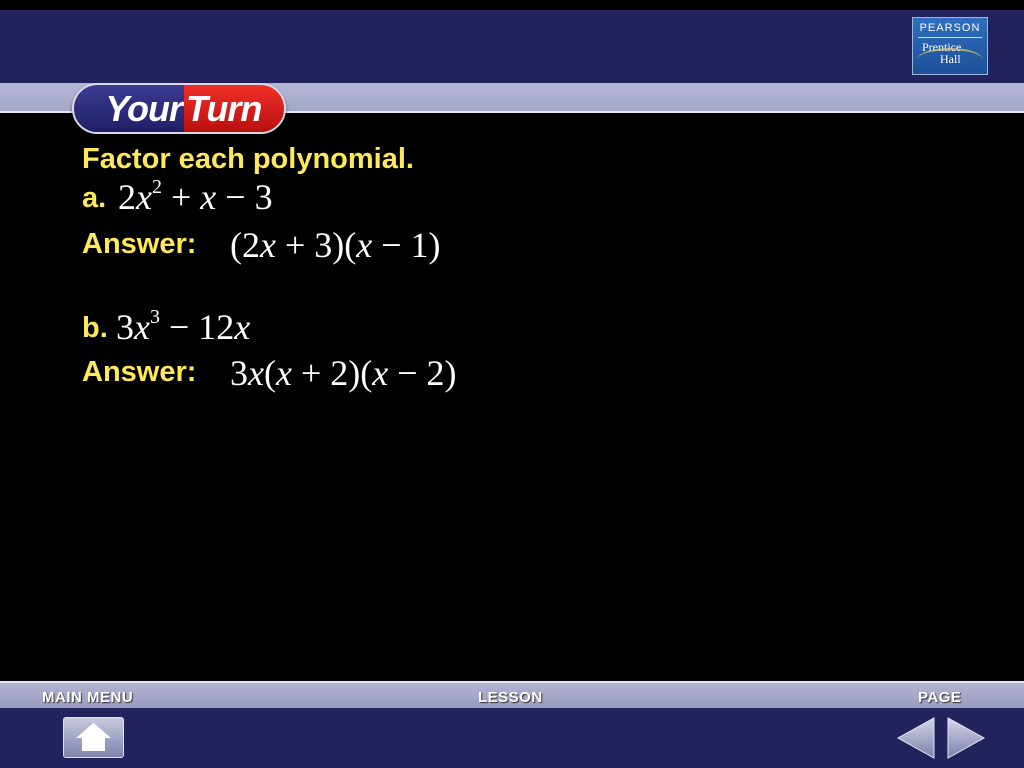  What do you see at coordinates (234, 108) in the screenshot?
I see `your-turn-turn: Turn` at bounding box center [234, 108].